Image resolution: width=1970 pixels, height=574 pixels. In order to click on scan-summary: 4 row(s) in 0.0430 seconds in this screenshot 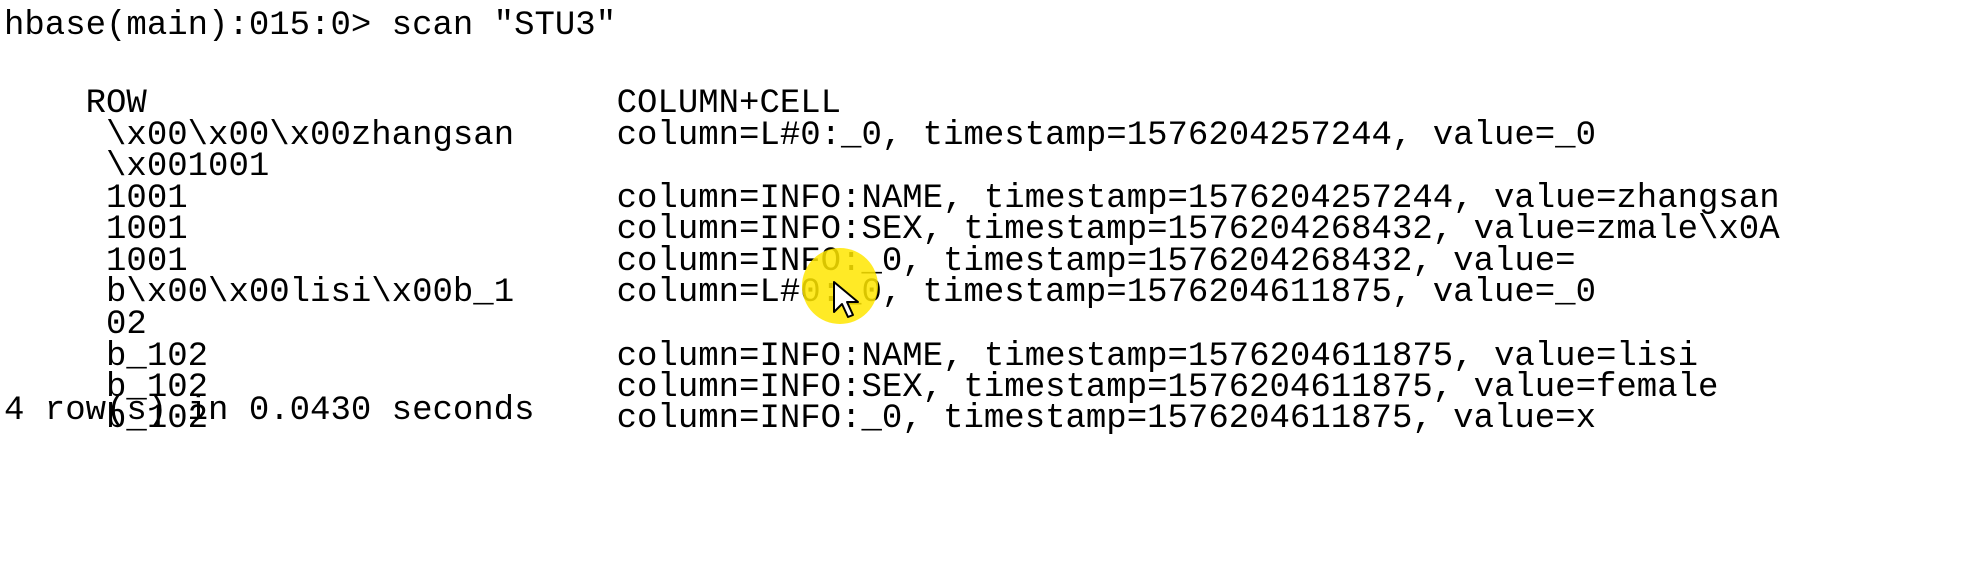, I will do `click(269, 411)`.